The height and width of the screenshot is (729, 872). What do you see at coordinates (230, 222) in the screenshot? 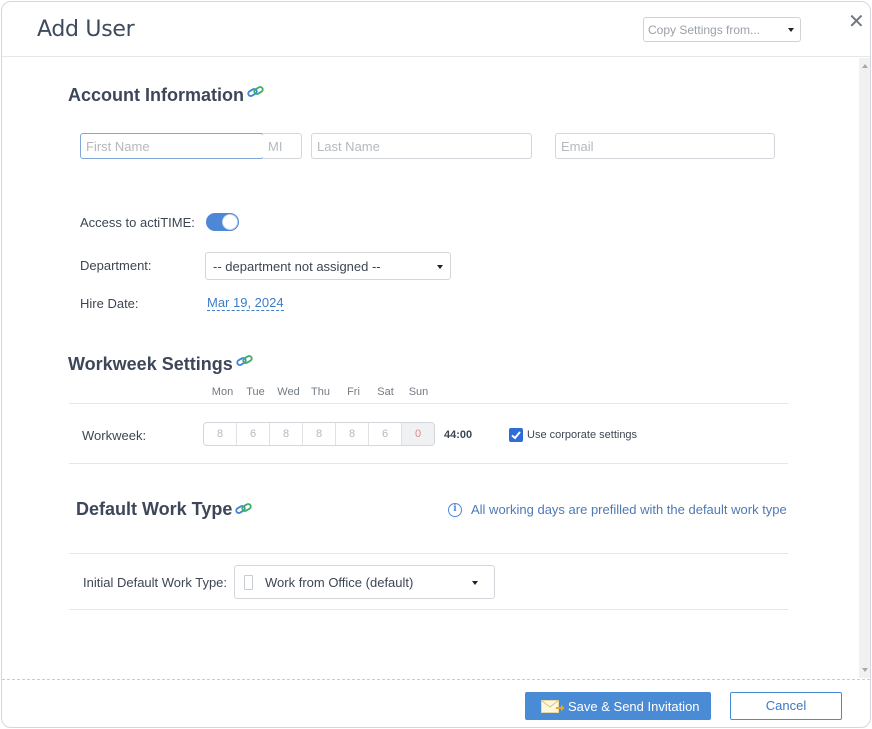
I see `toggle-knob` at bounding box center [230, 222].